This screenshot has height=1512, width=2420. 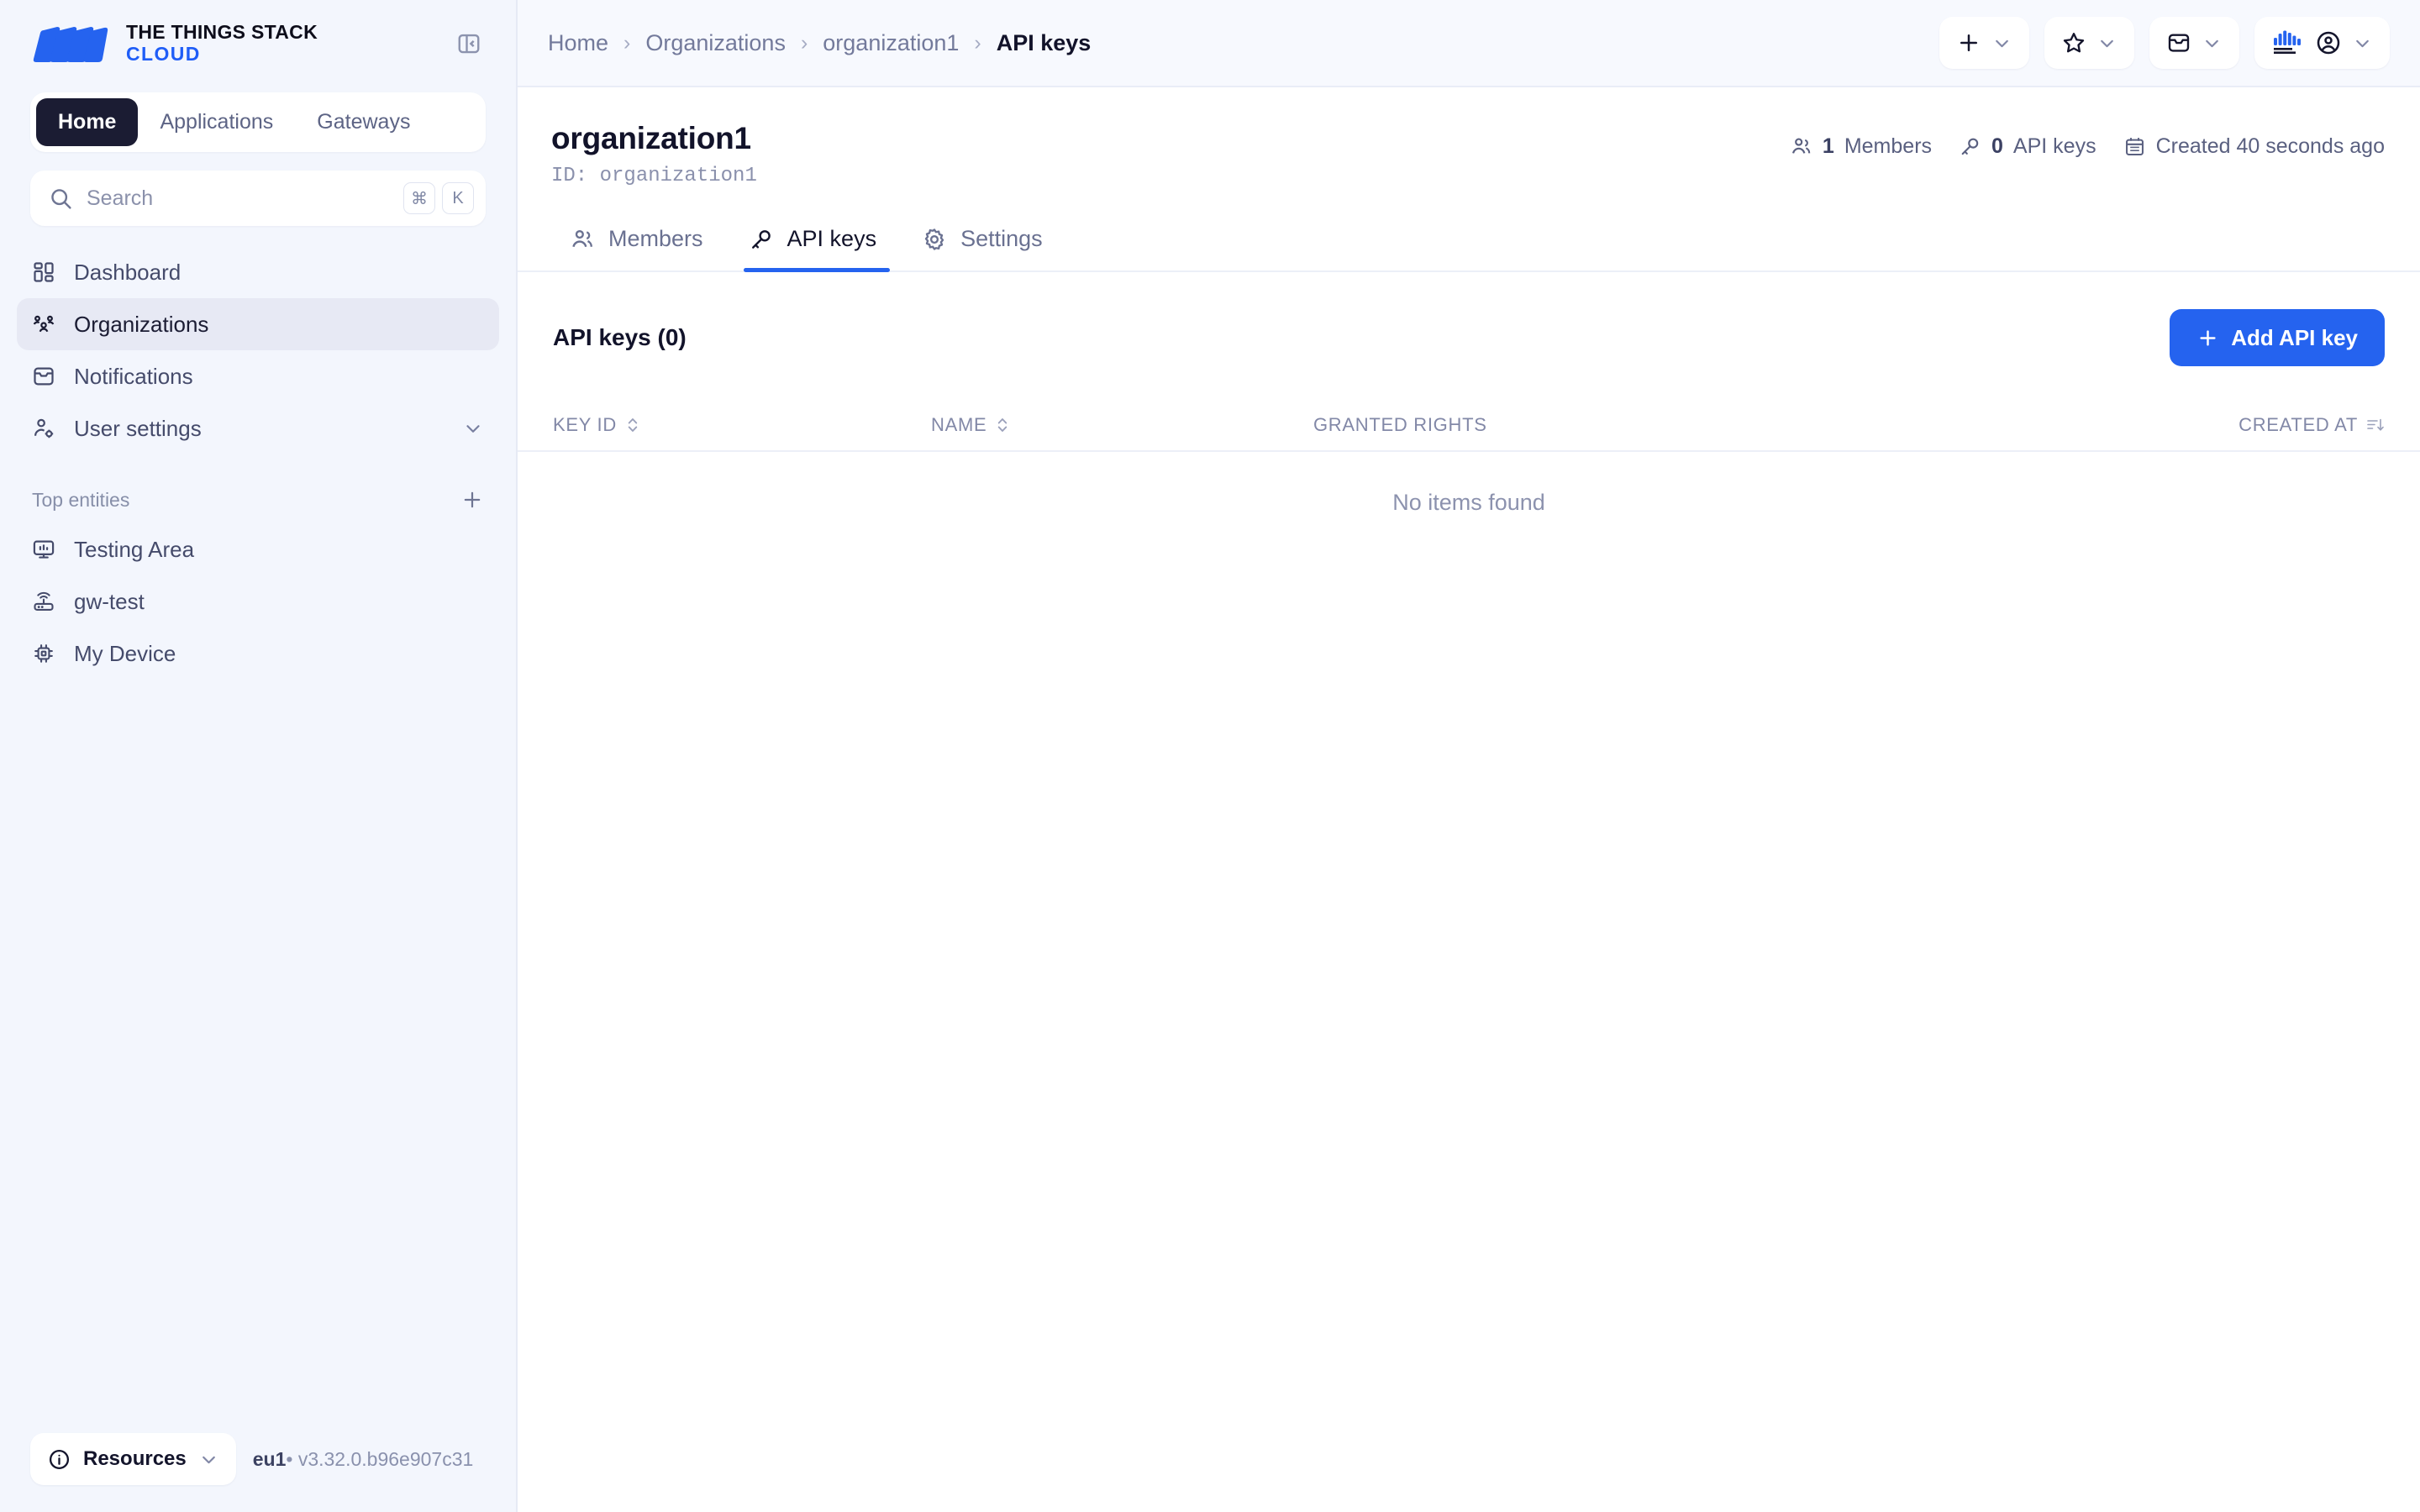 What do you see at coordinates (133, 1459) in the screenshot?
I see `resources-button: Resources` at bounding box center [133, 1459].